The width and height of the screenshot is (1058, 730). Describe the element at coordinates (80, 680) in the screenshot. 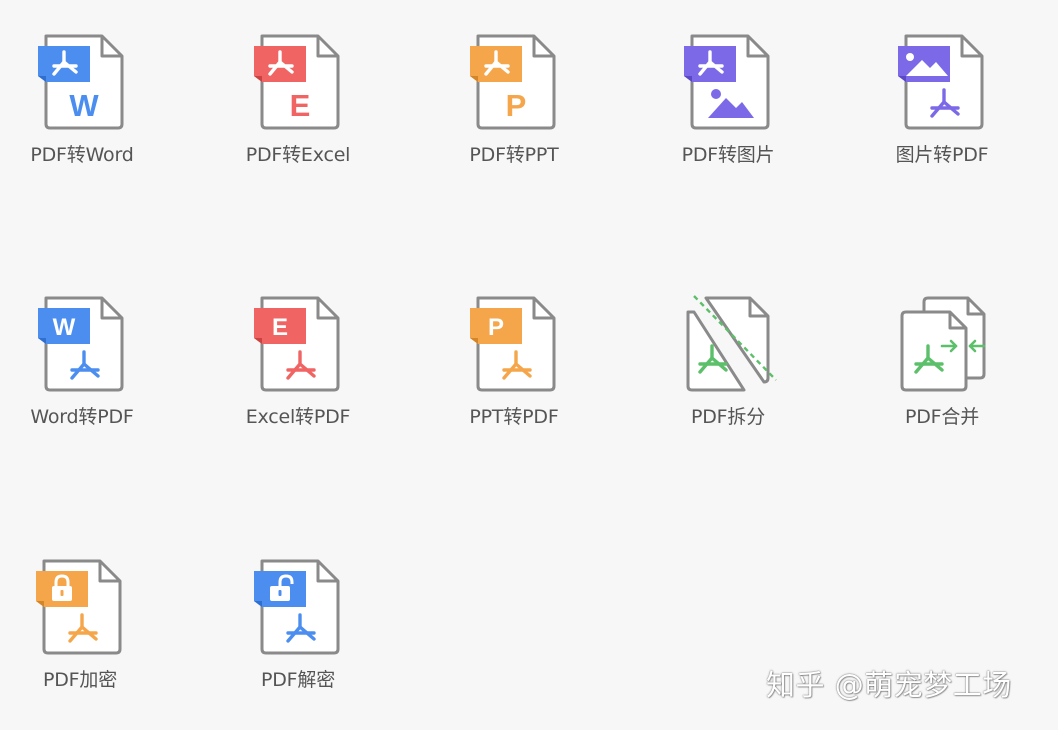

I see `tool-label: PDF加密` at that location.